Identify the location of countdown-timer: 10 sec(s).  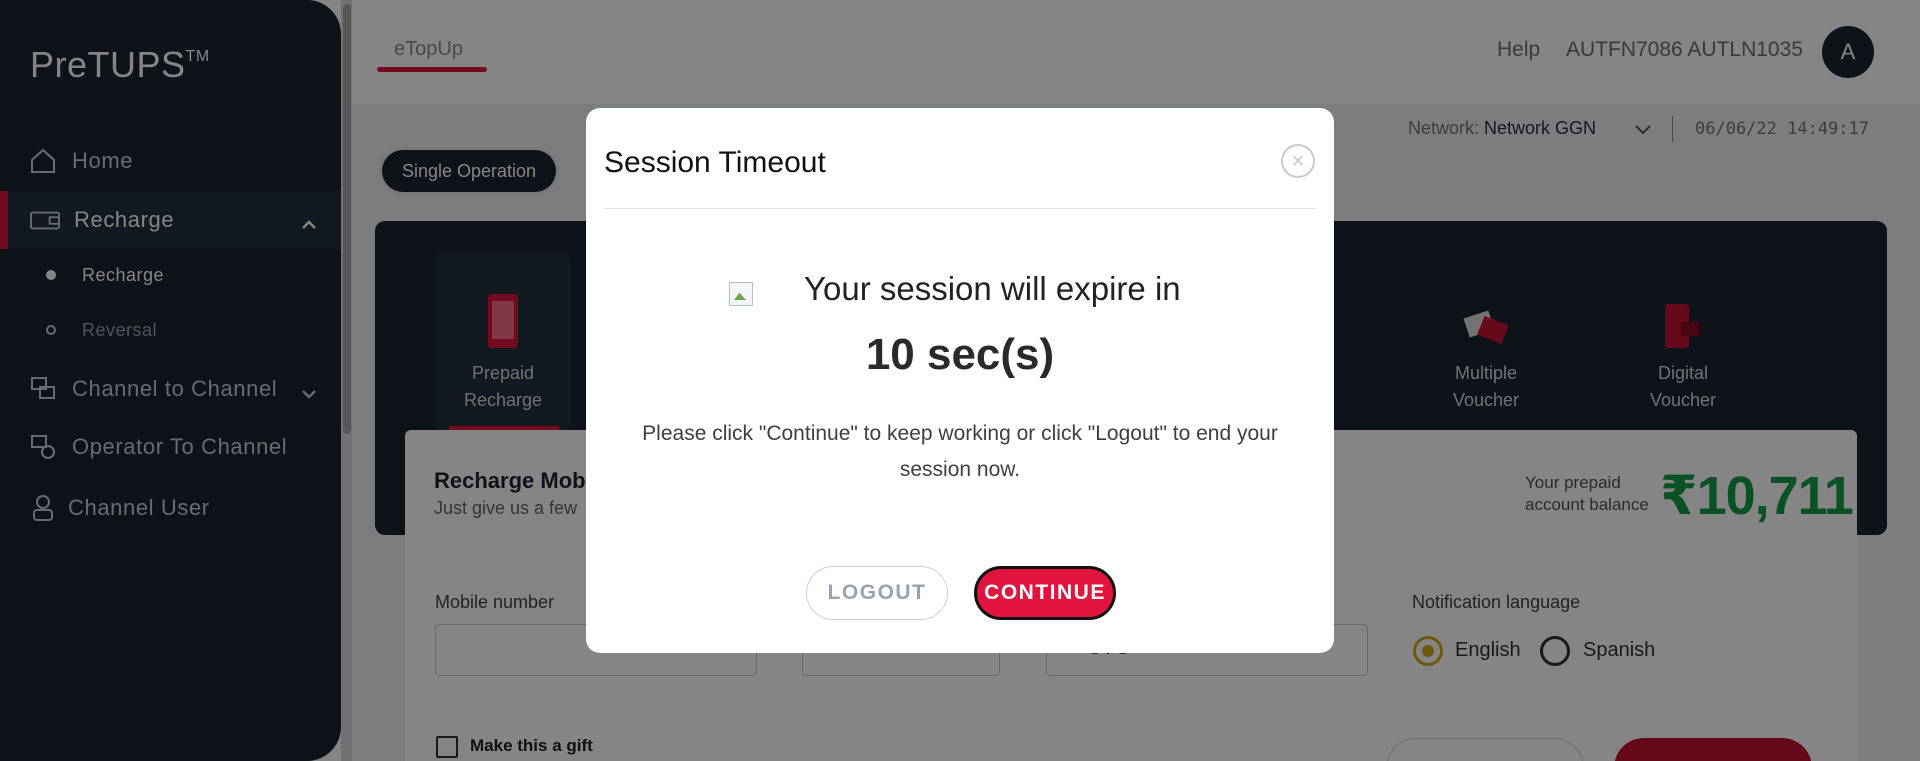
(960, 354).